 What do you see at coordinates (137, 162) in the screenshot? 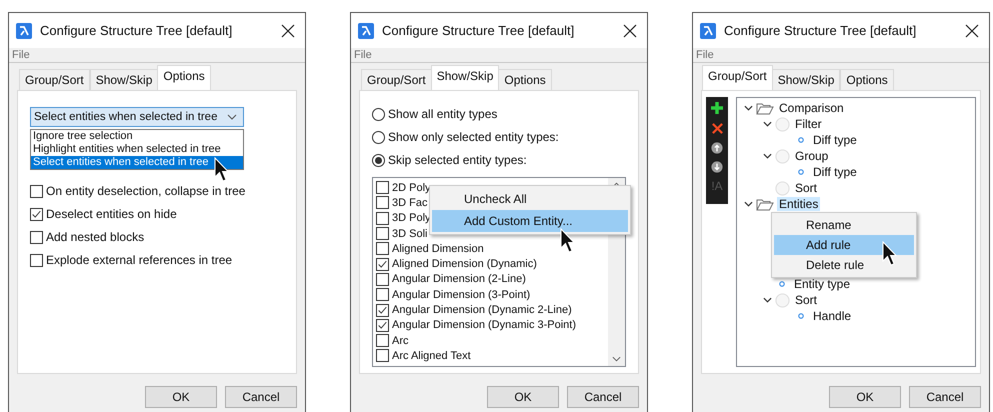
I see `dropdown-option: Select entities when selected in tree` at bounding box center [137, 162].